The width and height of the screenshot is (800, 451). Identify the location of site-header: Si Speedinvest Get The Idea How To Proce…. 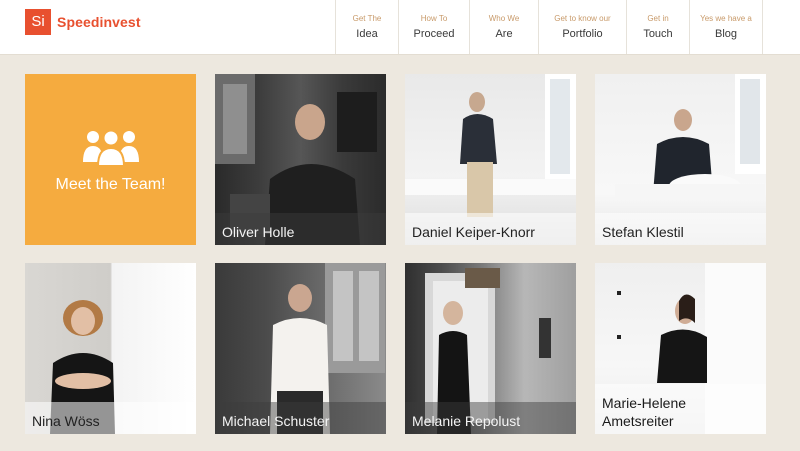
(400, 27).